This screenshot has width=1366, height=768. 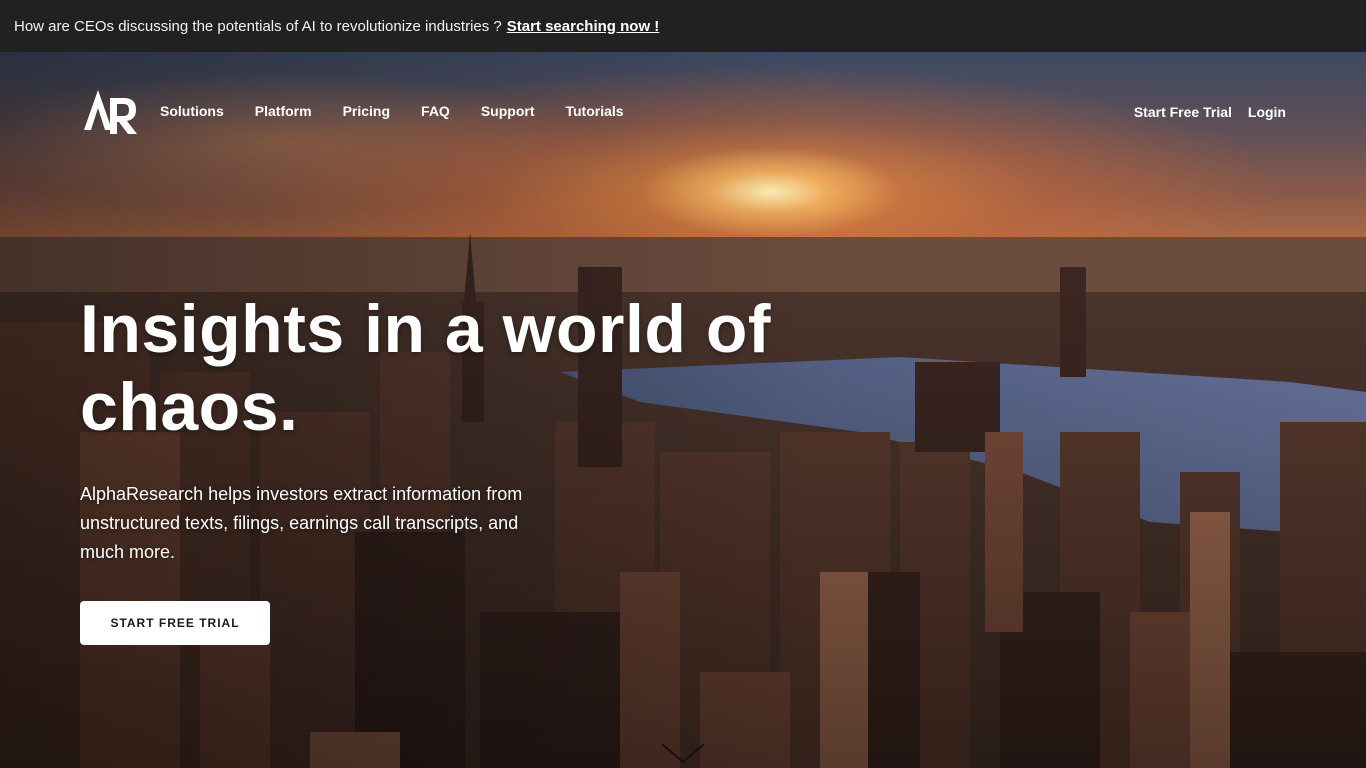 I want to click on banner-search-link: Start searching now !, so click(x=583, y=26).